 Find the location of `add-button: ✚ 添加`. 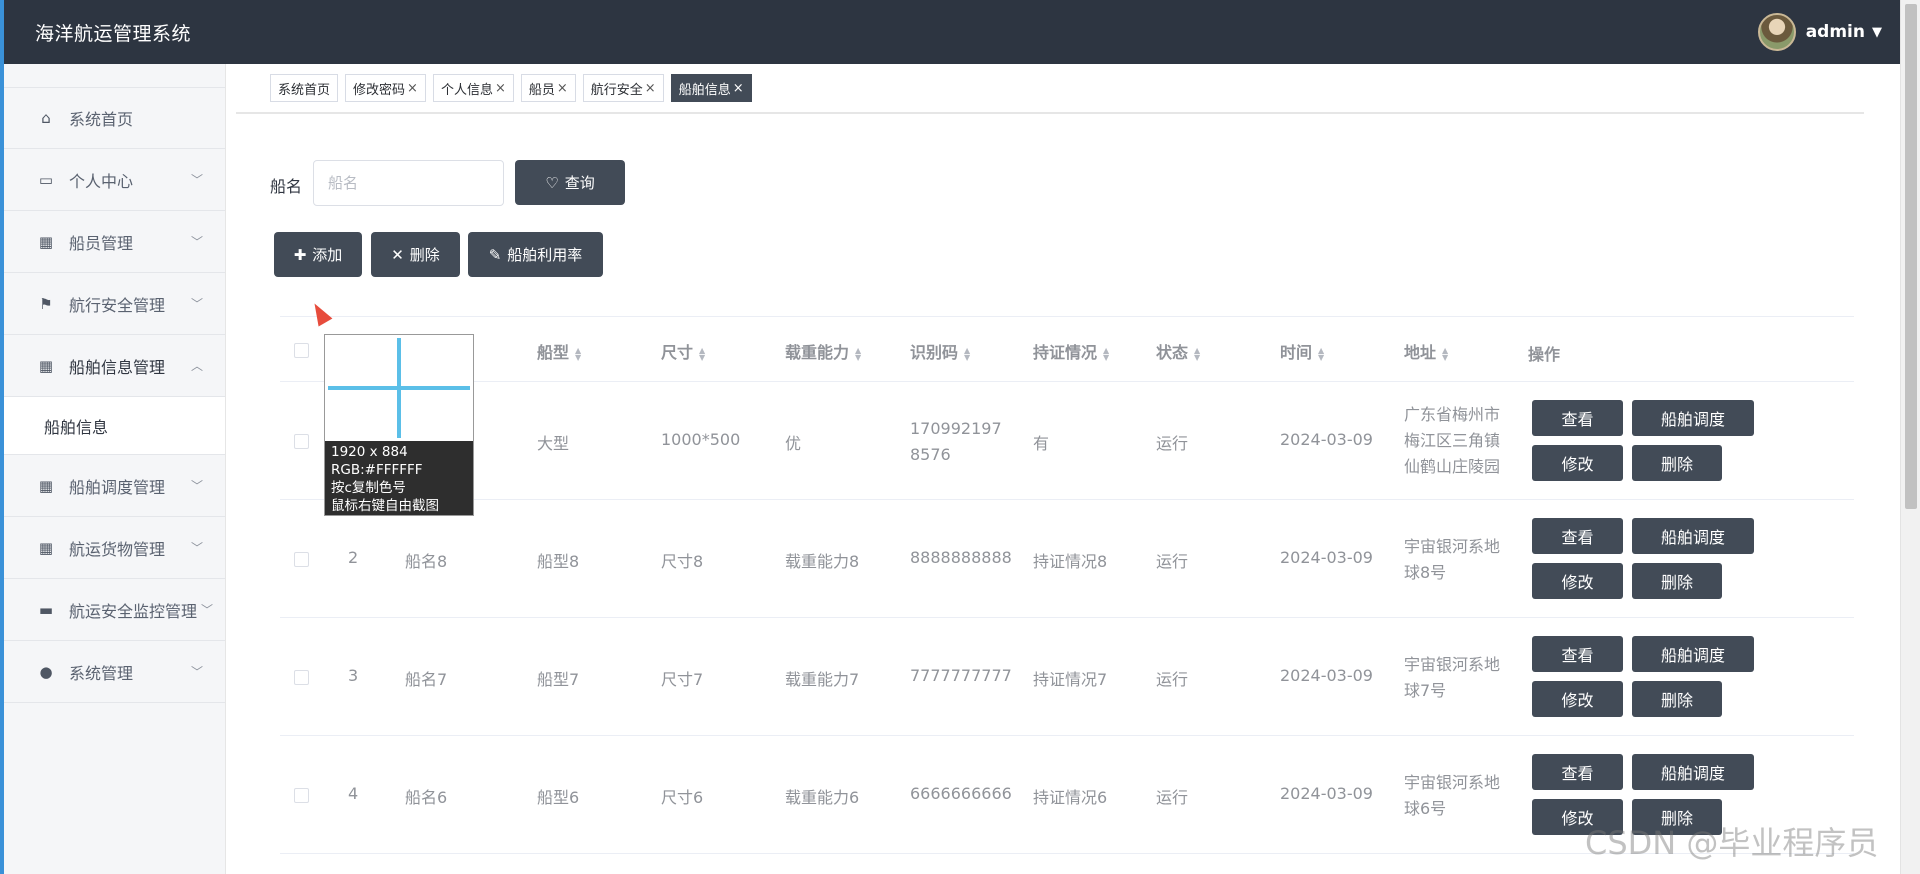

add-button: ✚ 添加 is located at coordinates (318, 254).